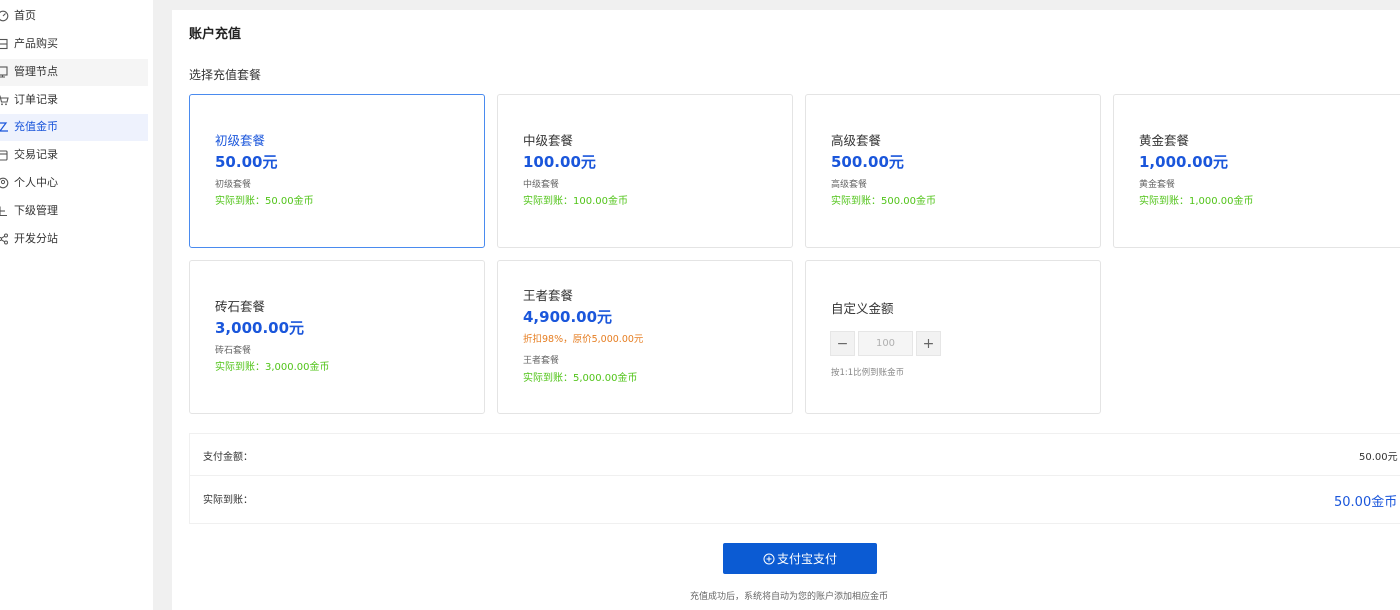 The width and height of the screenshot is (1400, 610). Describe the element at coordinates (575, 201) in the screenshot. I see `package-actual: 实际到账：100.00金币` at that location.